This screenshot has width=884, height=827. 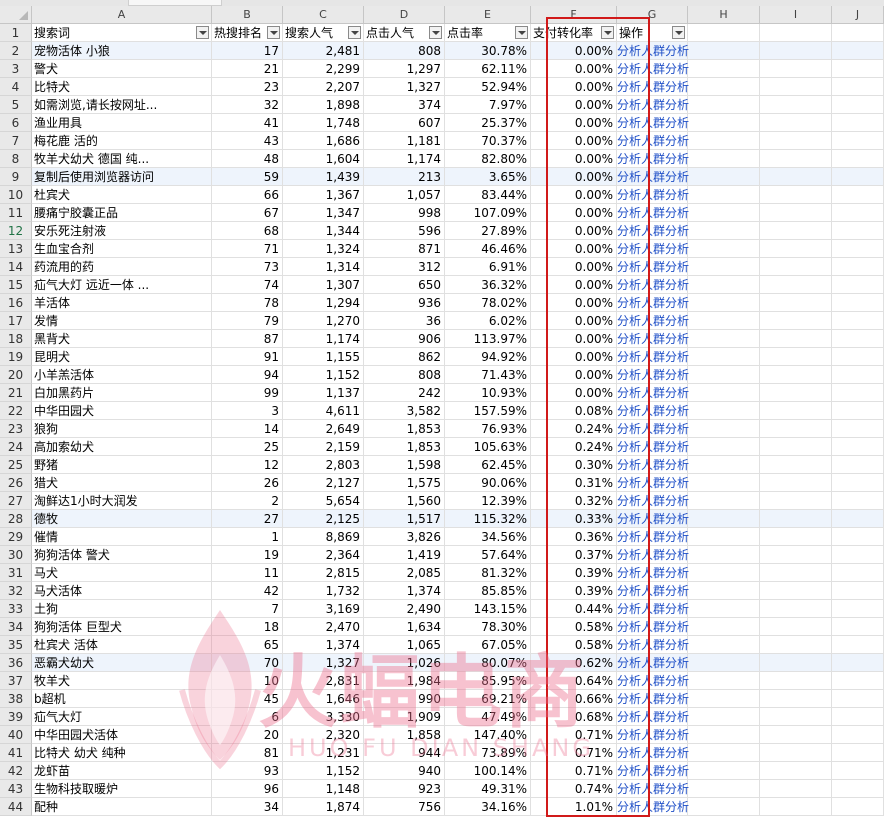 What do you see at coordinates (724, 15) in the screenshot?
I see `column-header-H: H` at bounding box center [724, 15].